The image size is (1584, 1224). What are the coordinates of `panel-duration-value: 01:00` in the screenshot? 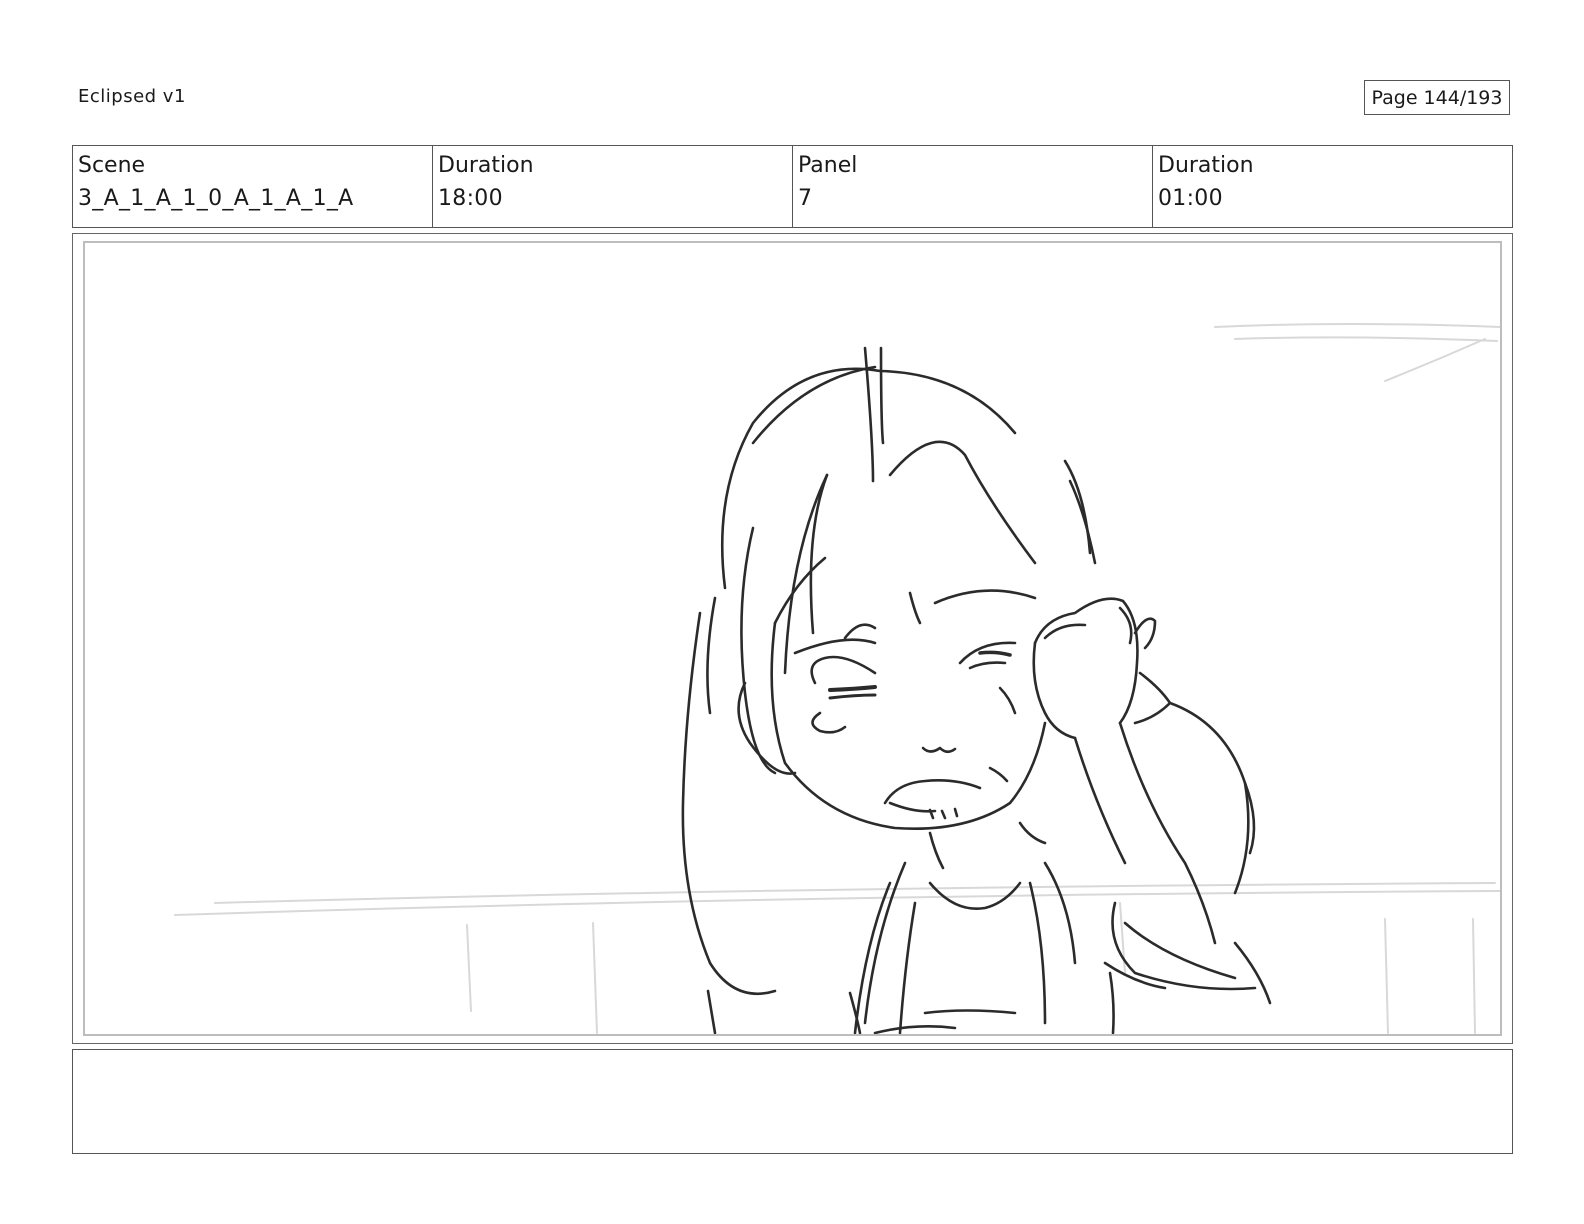 It's located at (1190, 198).